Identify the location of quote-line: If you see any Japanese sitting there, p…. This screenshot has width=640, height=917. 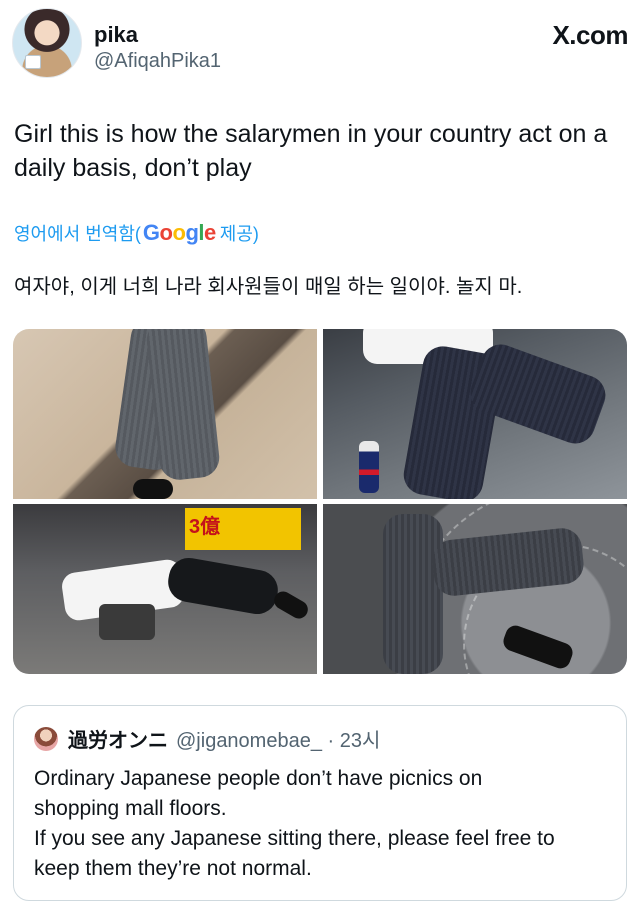
(294, 838).